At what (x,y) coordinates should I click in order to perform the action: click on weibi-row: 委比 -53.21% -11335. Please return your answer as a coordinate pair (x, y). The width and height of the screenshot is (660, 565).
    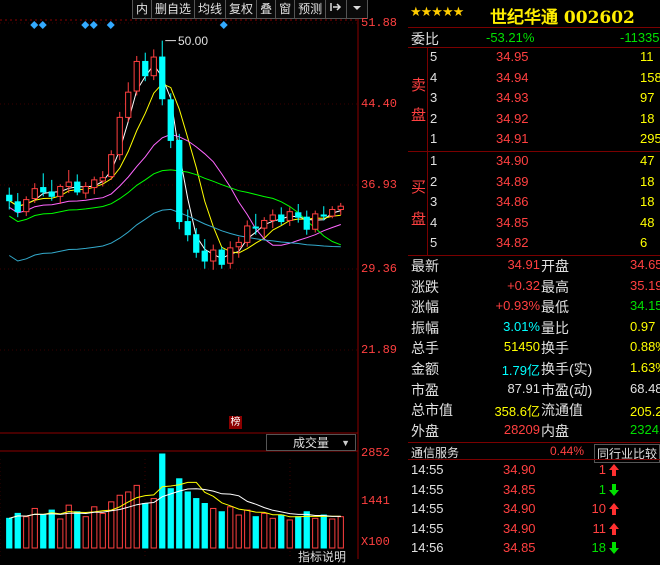
    Looking at the image, I should click on (534, 38).